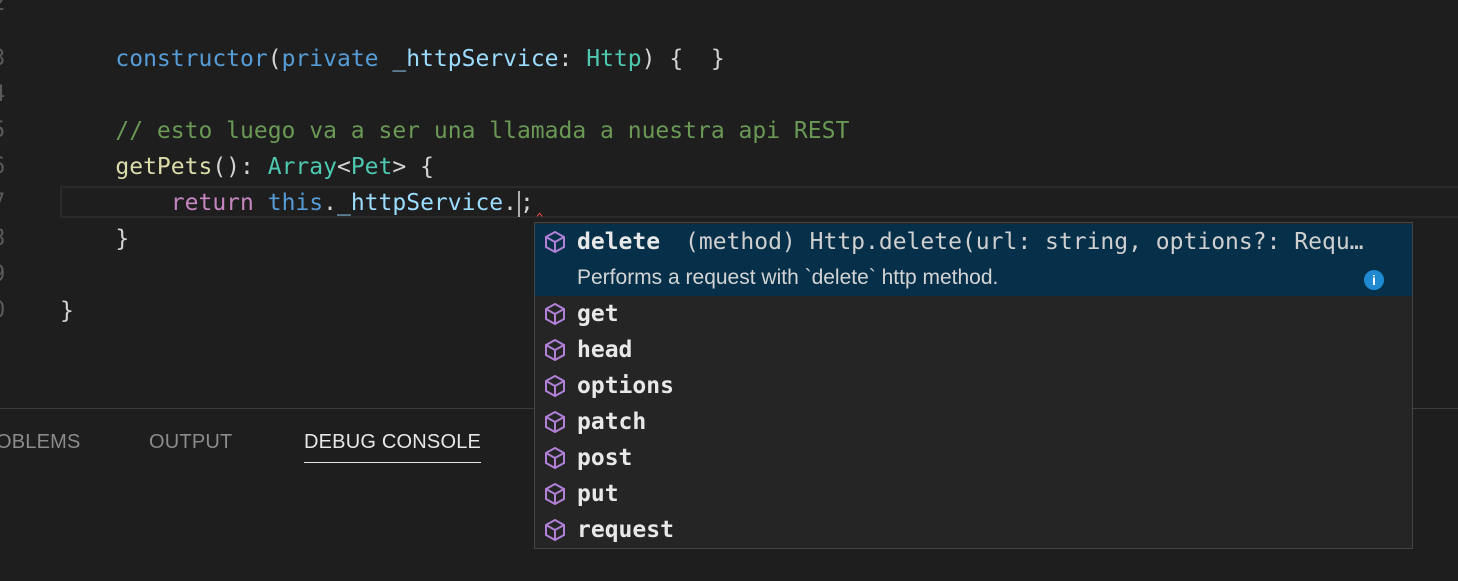 The width and height of the screenshot is (1458, 581). Describe the element at coordinates (625, 386) in the screenshot. I see `suggestion-label: options` at that location.